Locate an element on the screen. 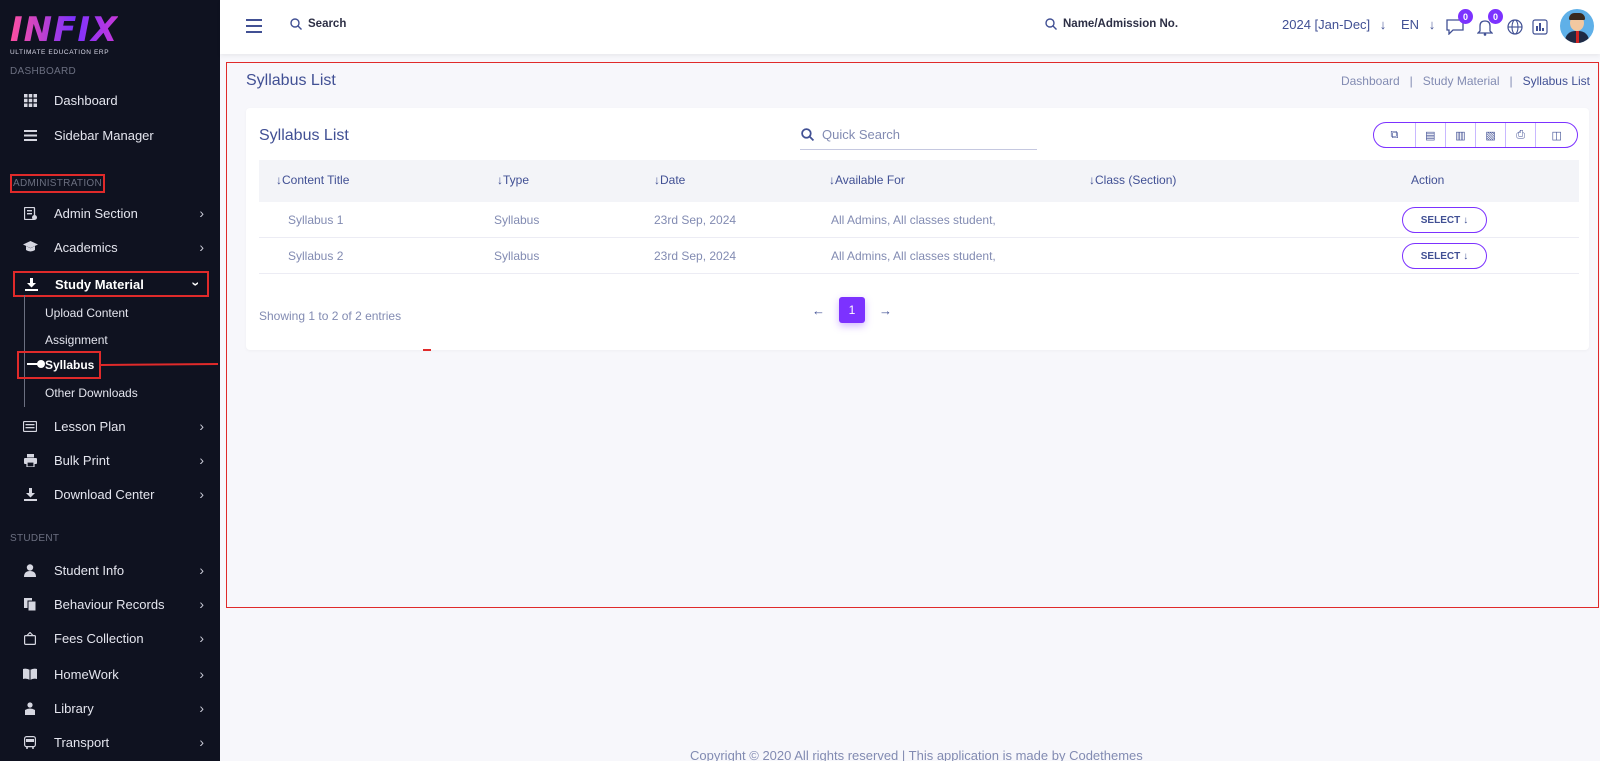 Image resolution: width=1600 pixels, height=761 pixels. sidebar-item-transport: Transport › is located at coordinates (111, 742).